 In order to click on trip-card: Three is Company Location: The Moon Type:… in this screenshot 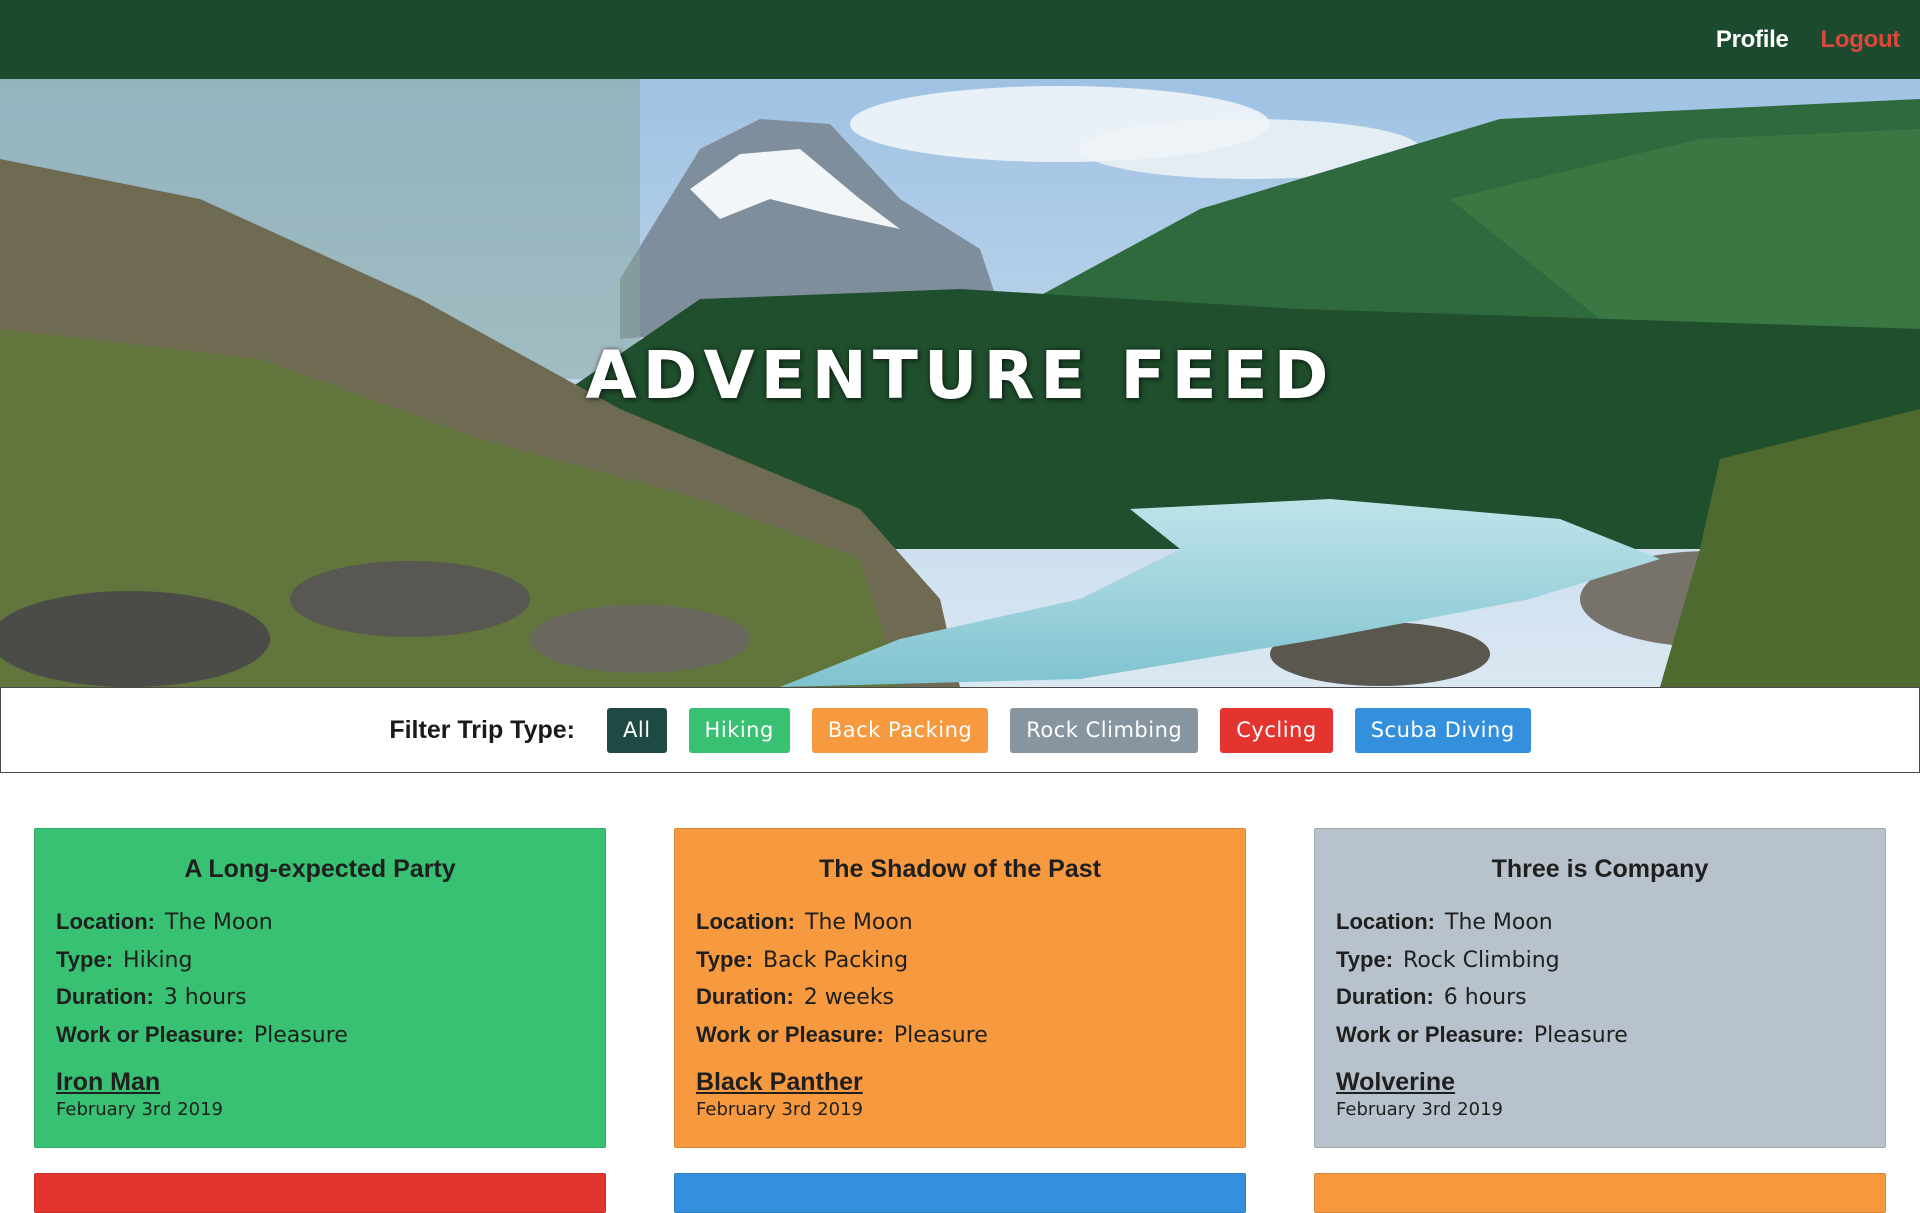, I will do `click(1600, 988)`.